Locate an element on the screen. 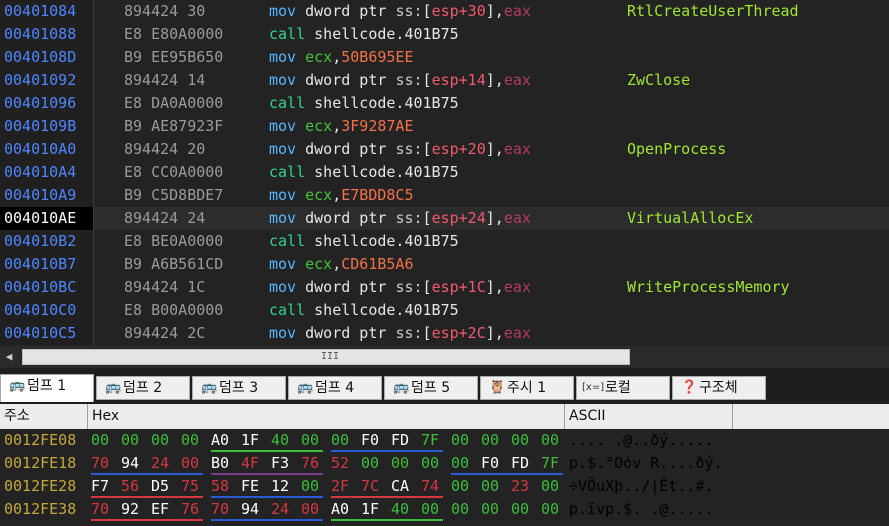  disasm-row: 0040109B B9 AE87923F mov ecx,3F9287AE is located at coordinates (444, 126).